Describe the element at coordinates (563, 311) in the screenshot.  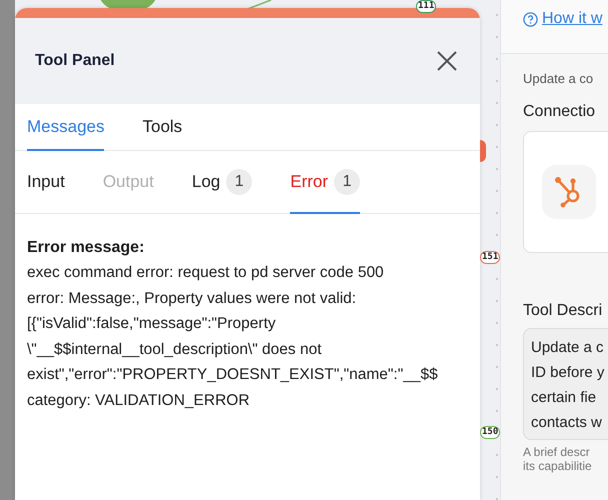
I see `section-label: Tool Descri` at that location.